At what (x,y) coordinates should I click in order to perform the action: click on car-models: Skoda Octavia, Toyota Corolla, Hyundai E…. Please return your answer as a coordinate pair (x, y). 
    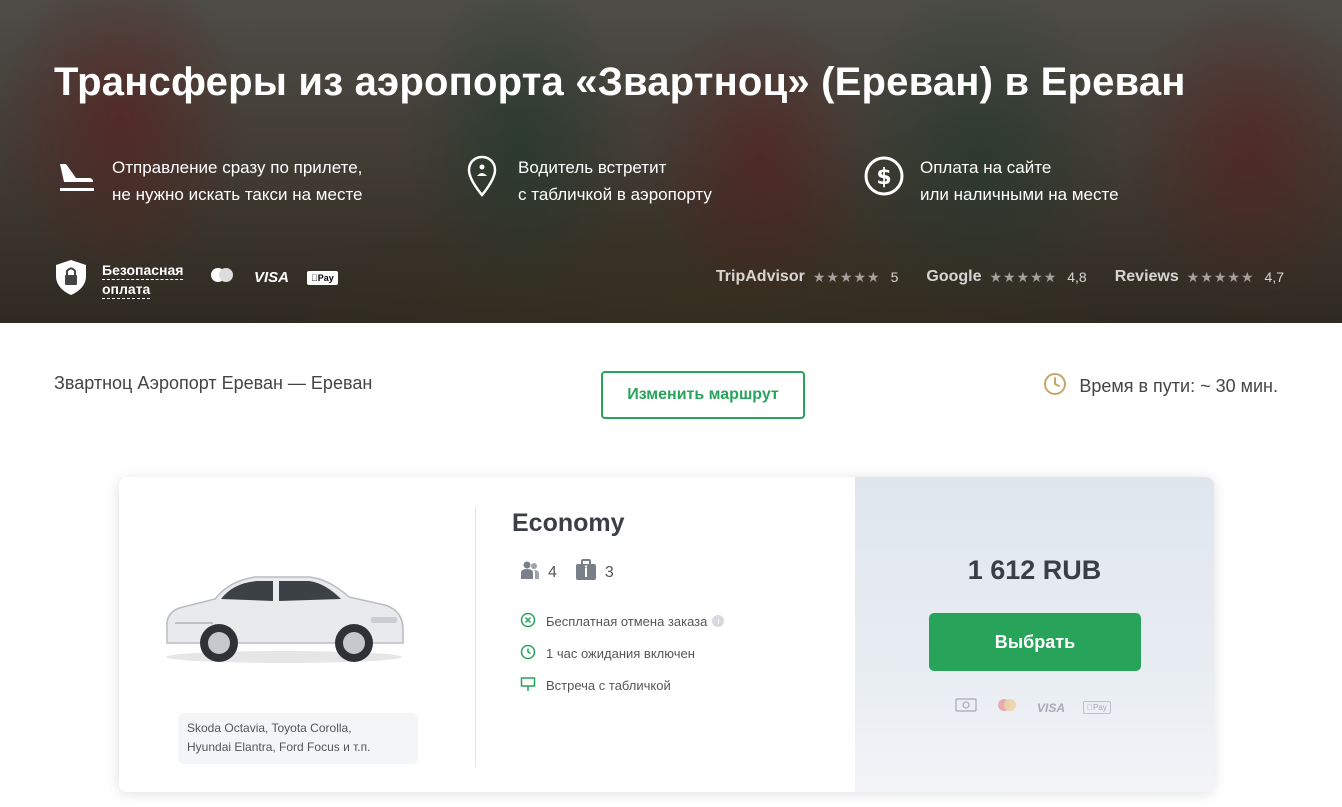
    Looking at the image, I should click on (298, 738).